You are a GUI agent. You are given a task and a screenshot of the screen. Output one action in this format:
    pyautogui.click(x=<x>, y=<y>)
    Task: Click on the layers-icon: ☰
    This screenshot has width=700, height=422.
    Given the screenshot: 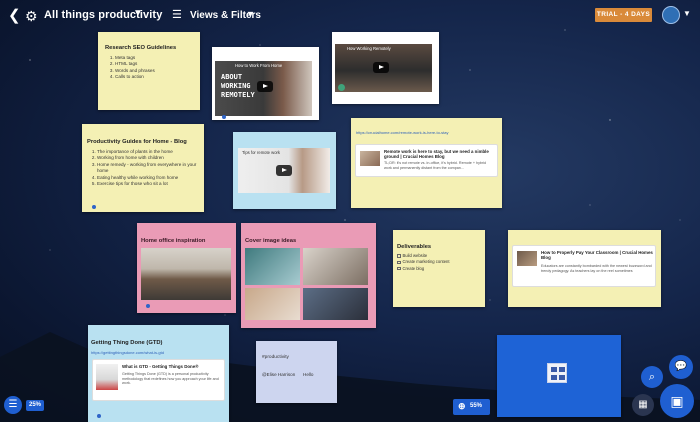 What is the action you would take?
    pyautogui.click(x=177, y=14)
    